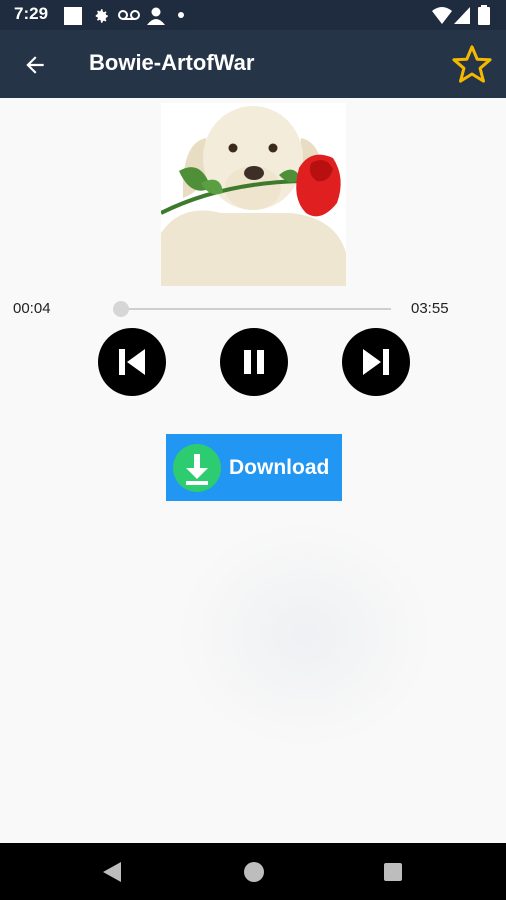 Image resolution: width=506 pixels, height=900 pixels. What do you see at coordinates (484, 15) in the screenshot?
I see `battery-icon` at bounding box center [484, 15].